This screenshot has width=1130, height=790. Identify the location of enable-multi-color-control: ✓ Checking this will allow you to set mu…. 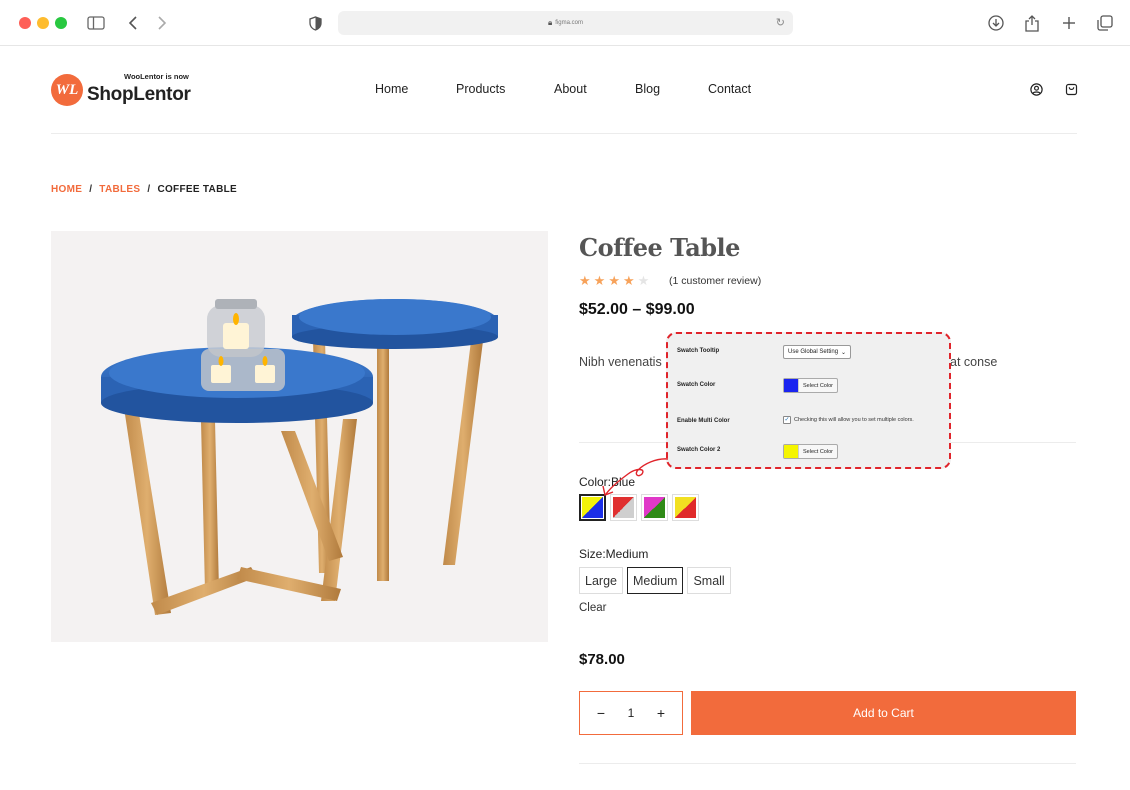
(848, 420).